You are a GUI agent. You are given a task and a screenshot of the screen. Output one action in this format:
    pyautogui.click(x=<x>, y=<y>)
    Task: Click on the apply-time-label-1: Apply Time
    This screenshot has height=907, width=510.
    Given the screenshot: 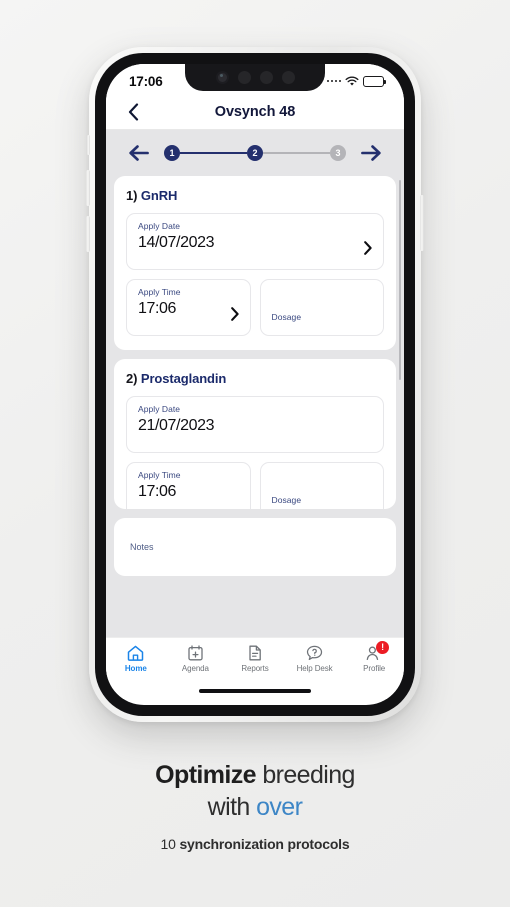 What is the action you would take?
    pyautogui.click(x=159, y=292)
    